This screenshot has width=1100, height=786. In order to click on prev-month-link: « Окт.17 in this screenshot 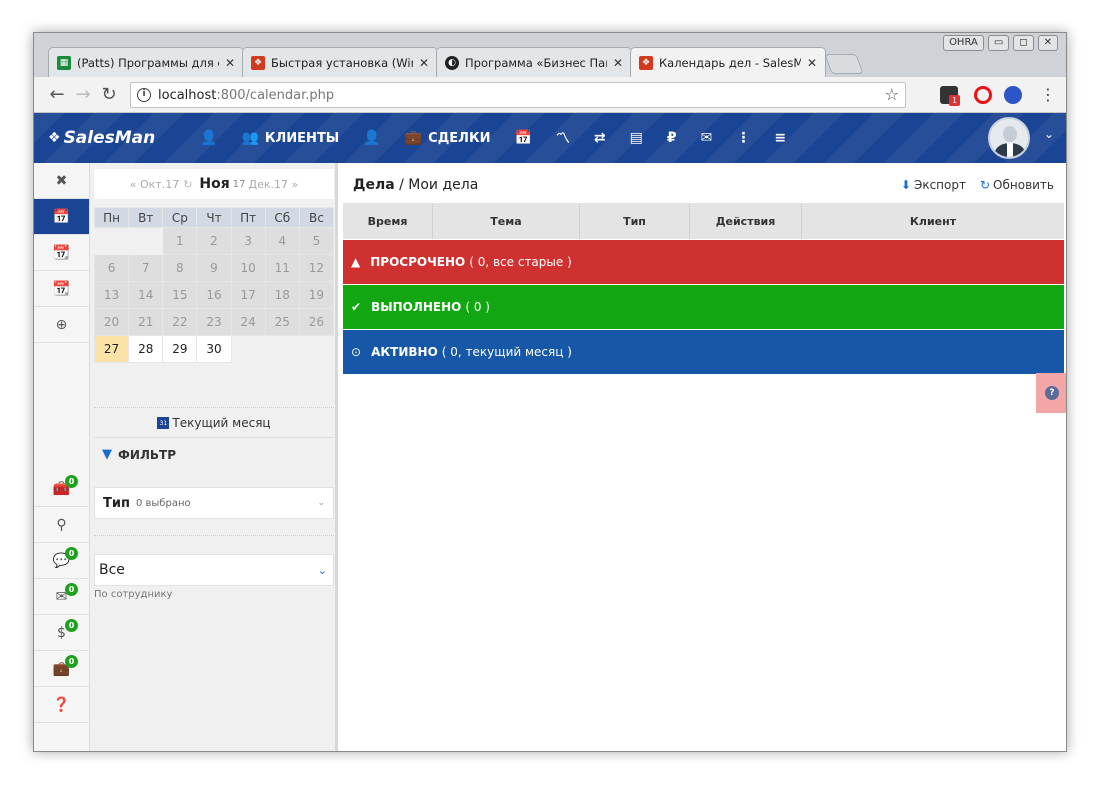, I will do `click(154, 184)`.